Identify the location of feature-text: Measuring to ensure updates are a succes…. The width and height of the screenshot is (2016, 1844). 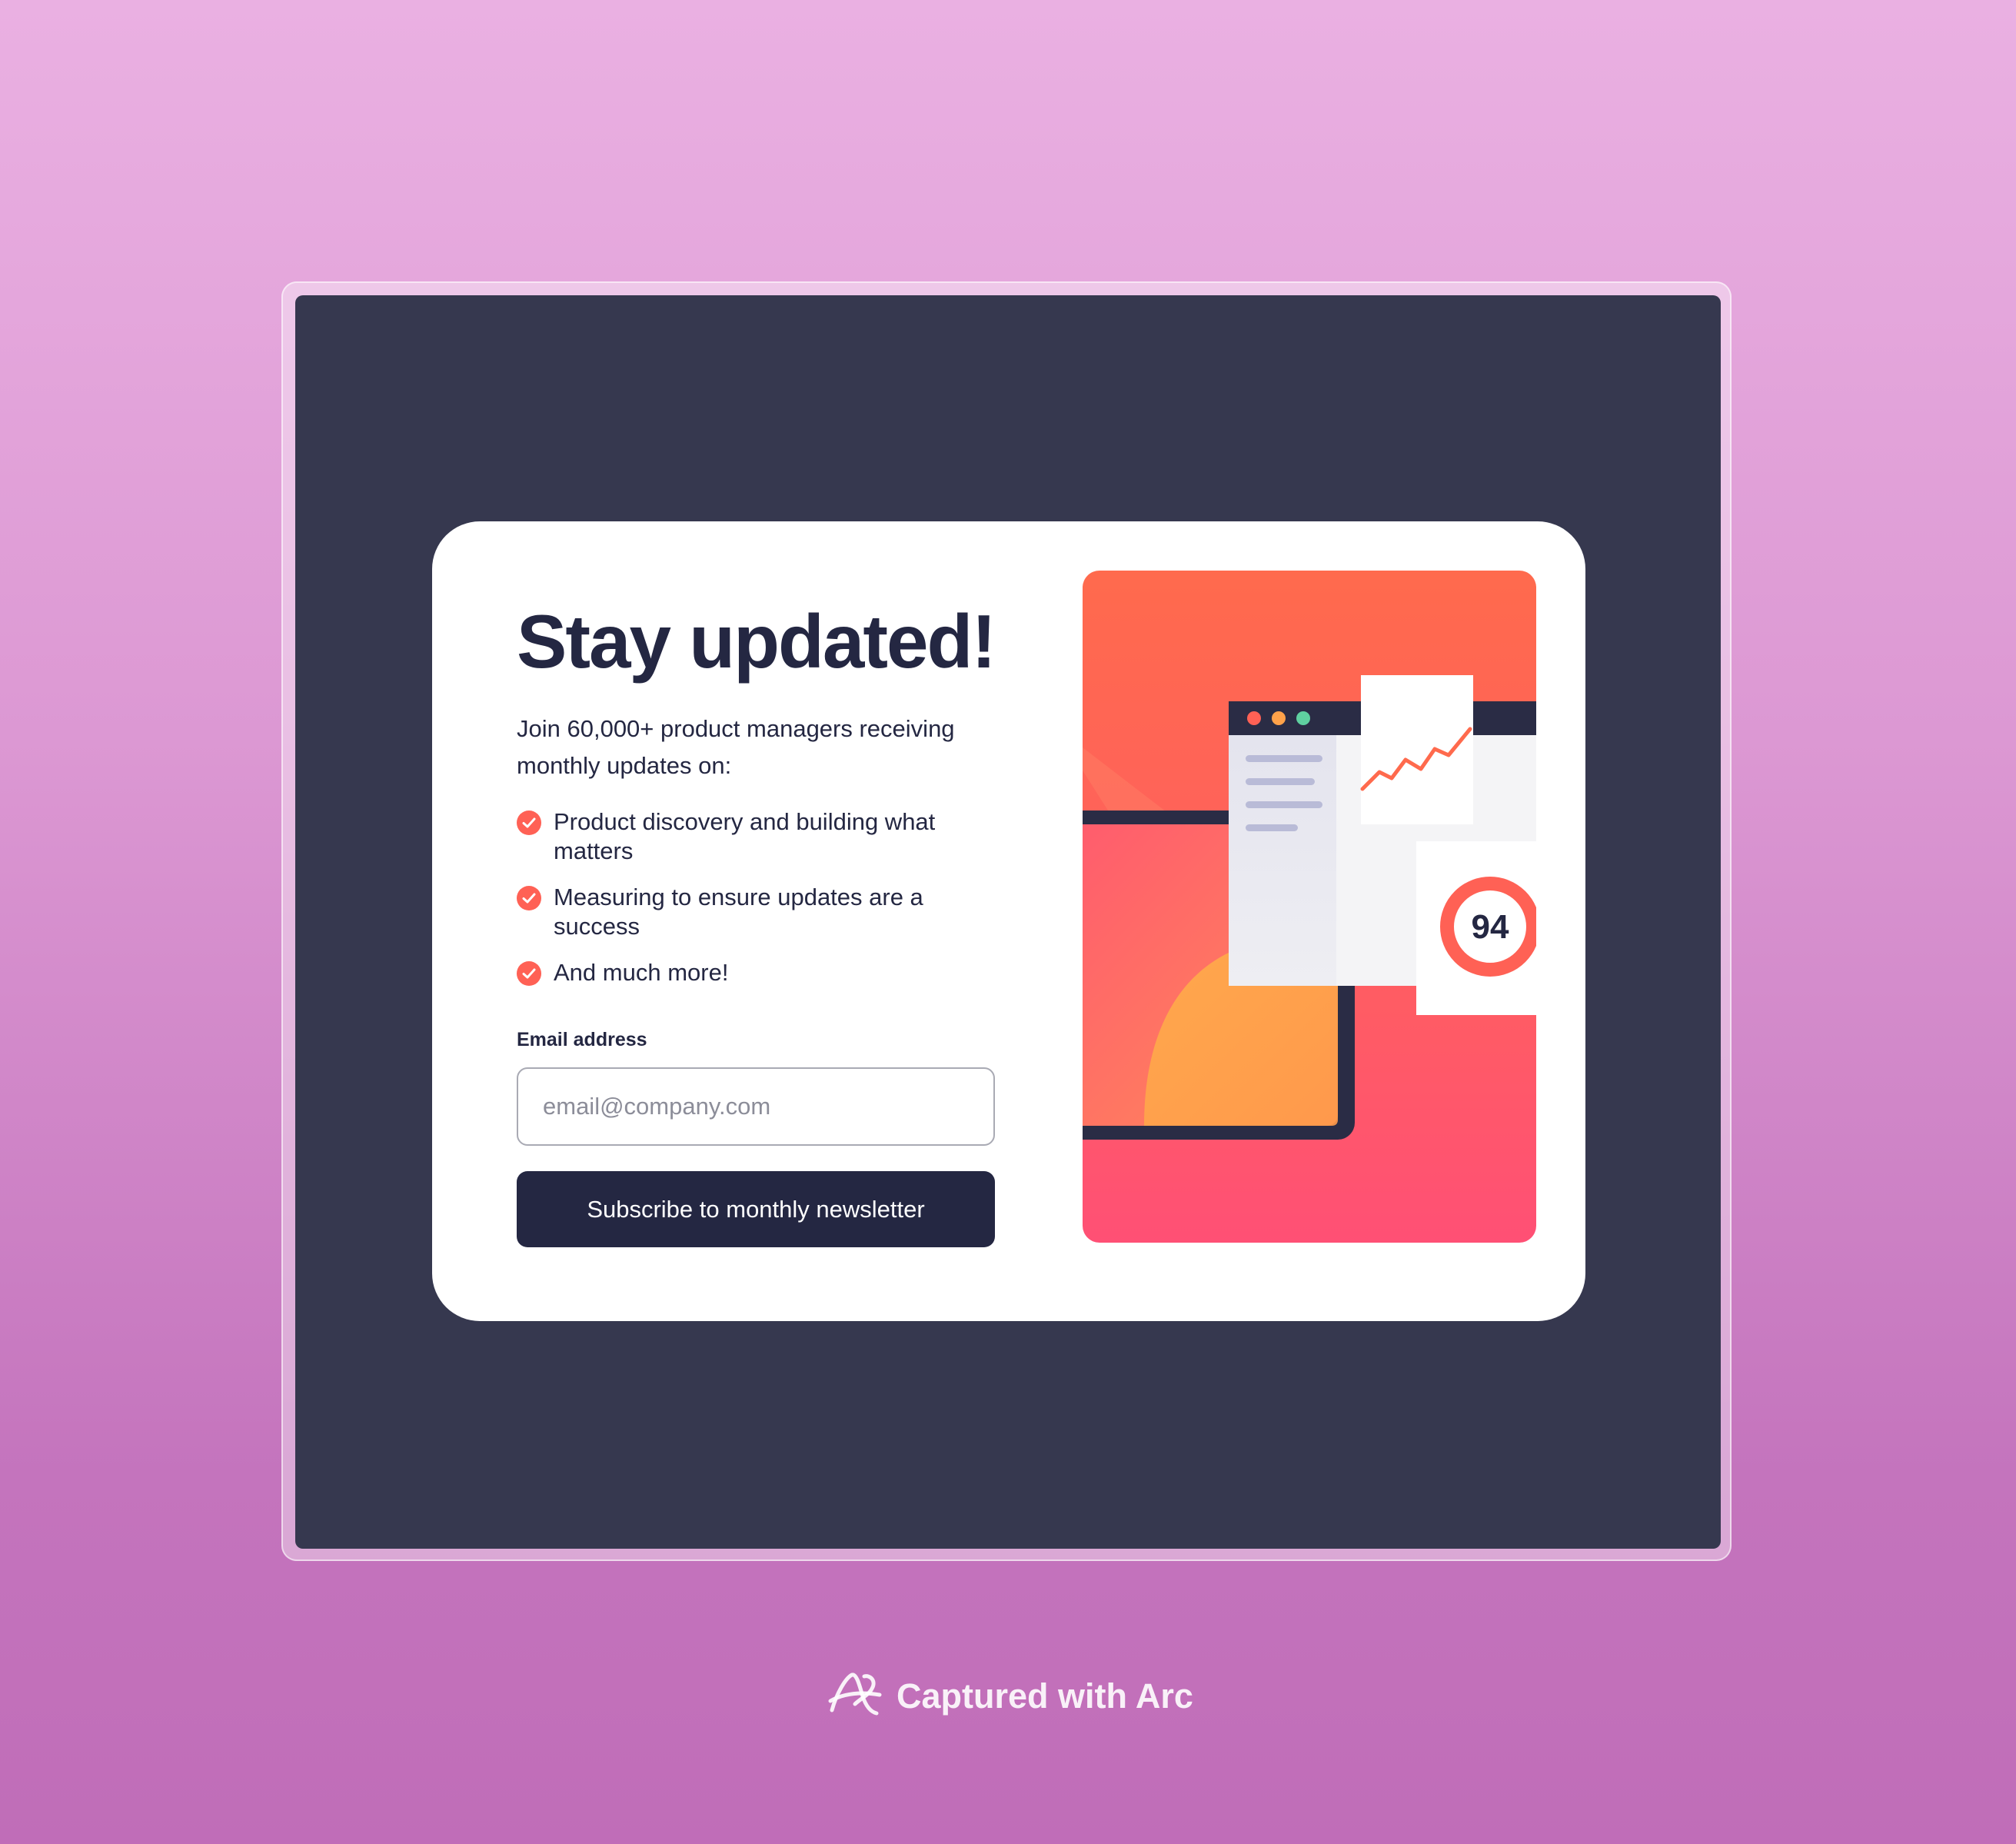
(738, 912).